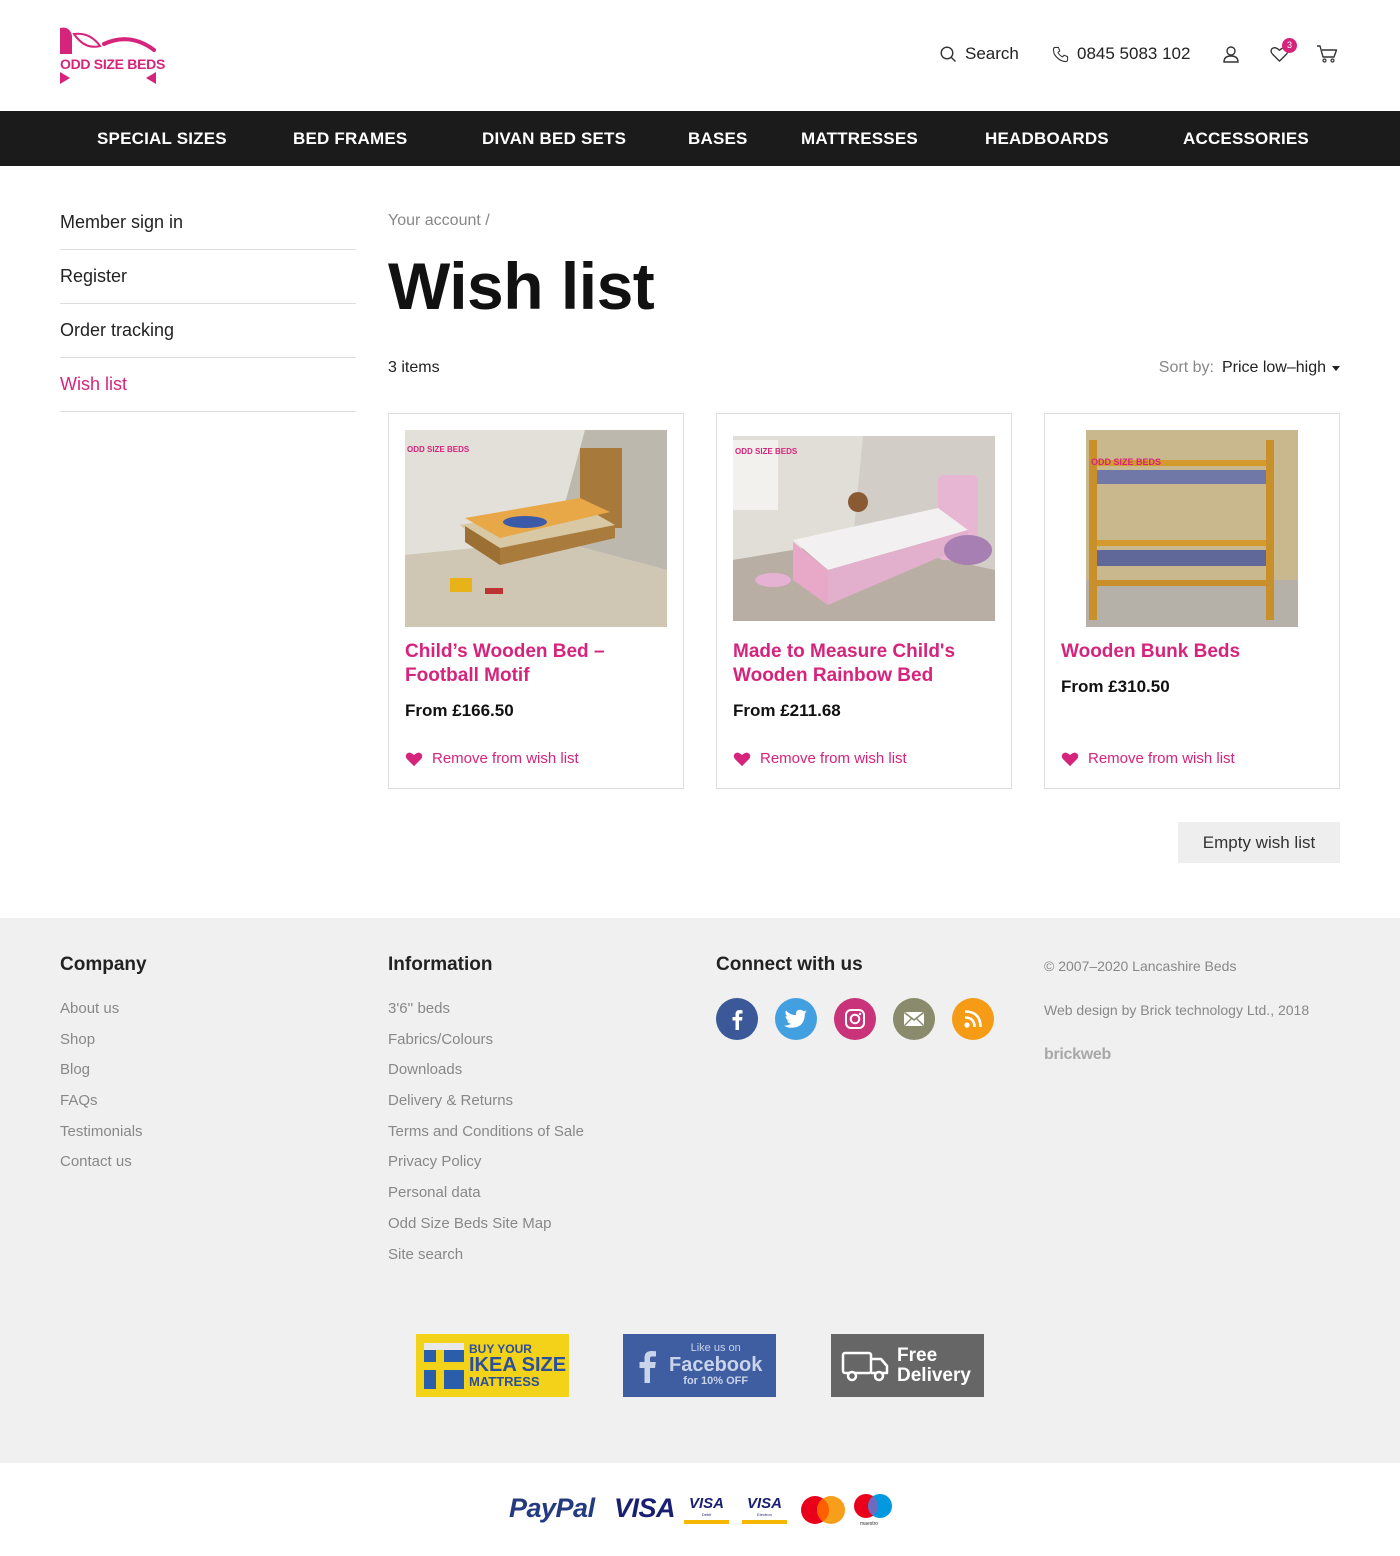  I want to click on breadcrumb: Your account /, so click(439, 221).